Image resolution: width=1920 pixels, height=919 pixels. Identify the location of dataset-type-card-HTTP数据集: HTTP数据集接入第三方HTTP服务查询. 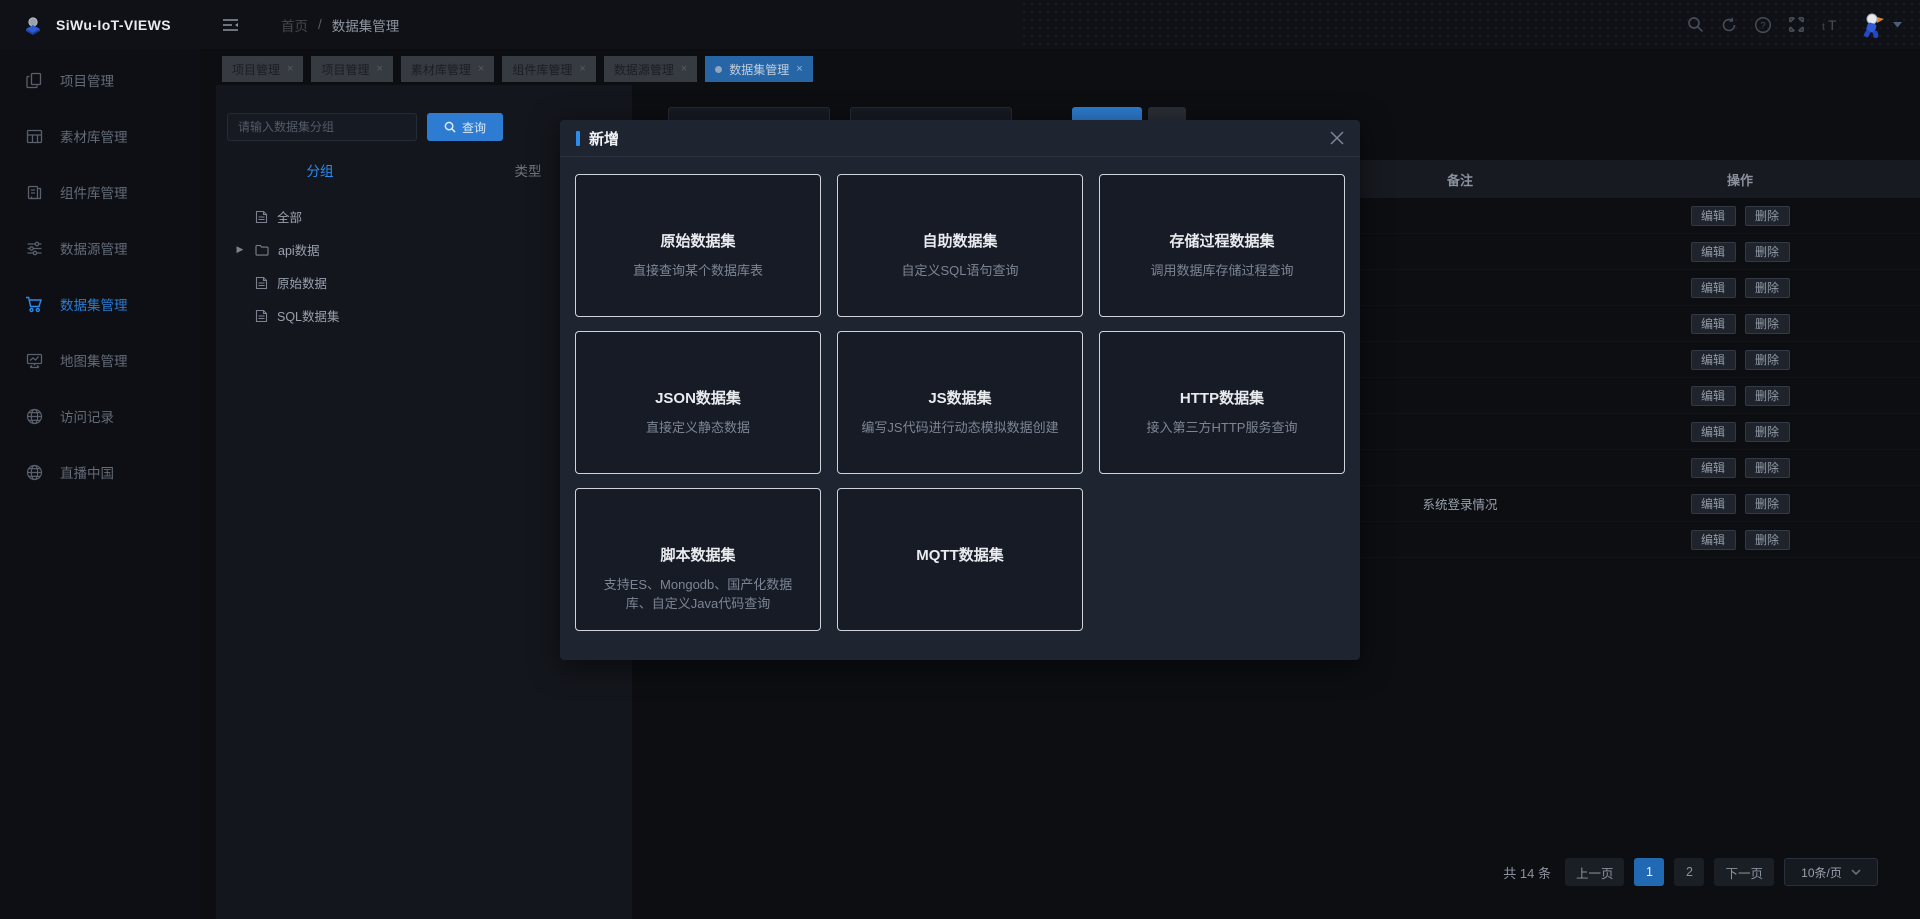
(1222, 402).